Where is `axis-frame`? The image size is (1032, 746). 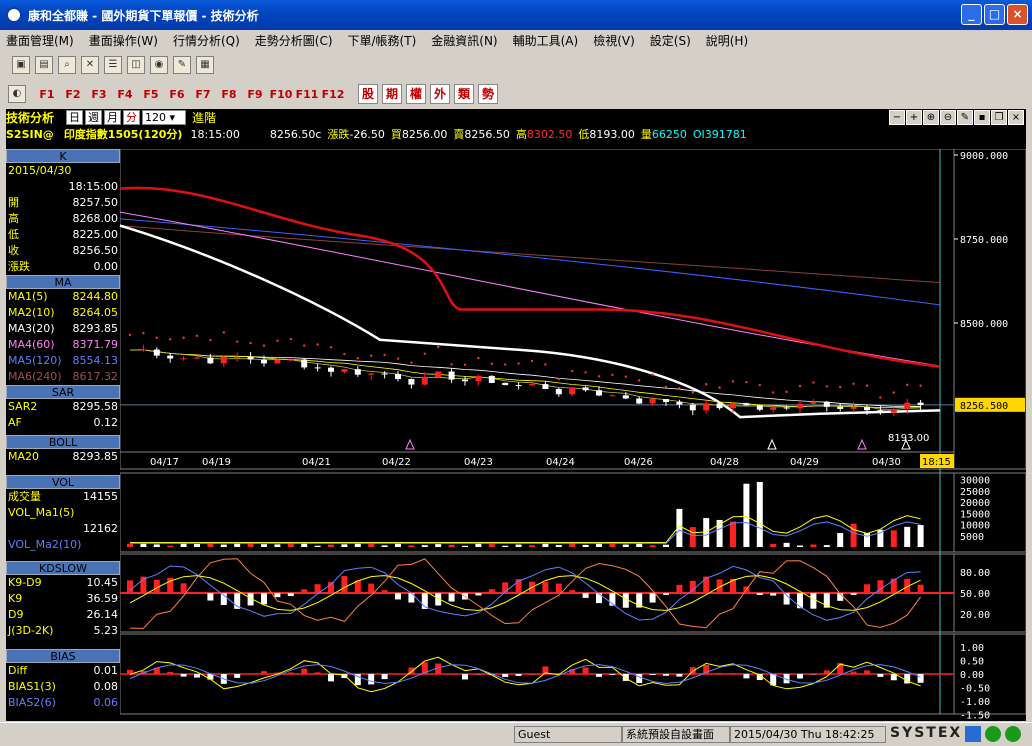 axis-frame is located at coordinates (989, 309).